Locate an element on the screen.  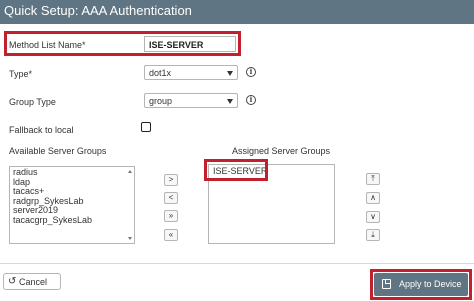
type-select: dot1x is located at coordinates (191, 72).